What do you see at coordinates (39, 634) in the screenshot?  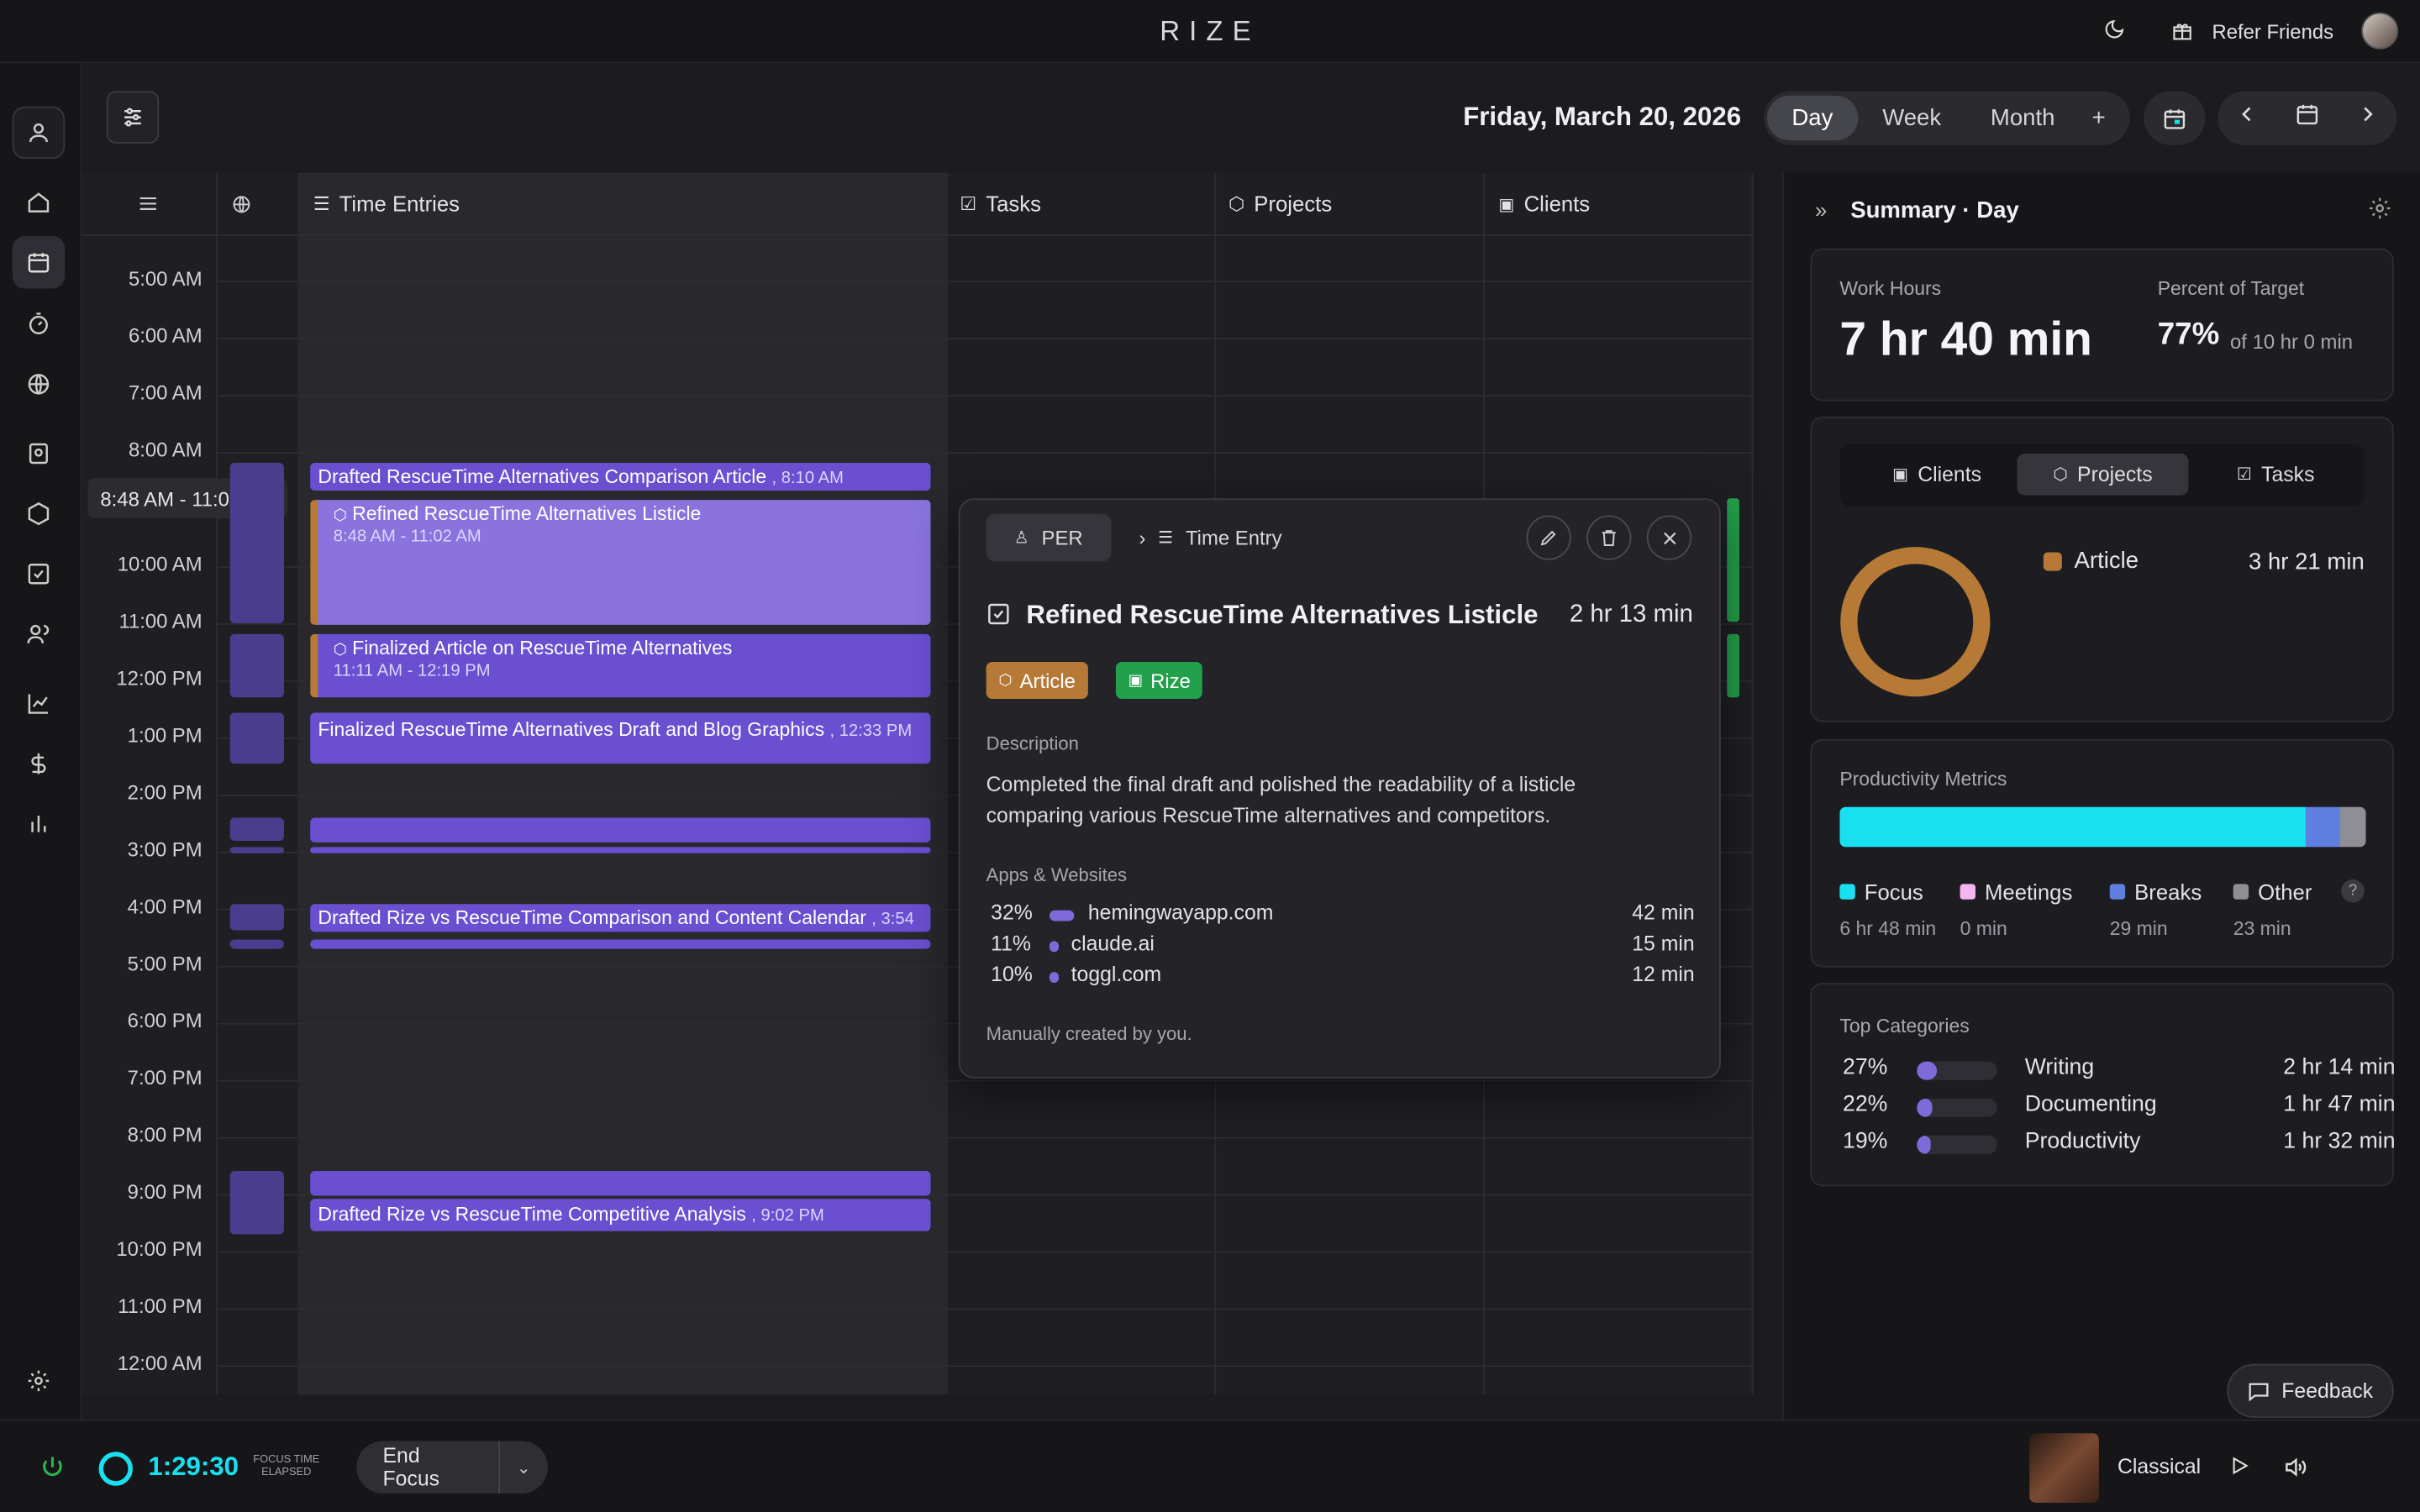 I see `team-icon` at bounding box center [39, 634].